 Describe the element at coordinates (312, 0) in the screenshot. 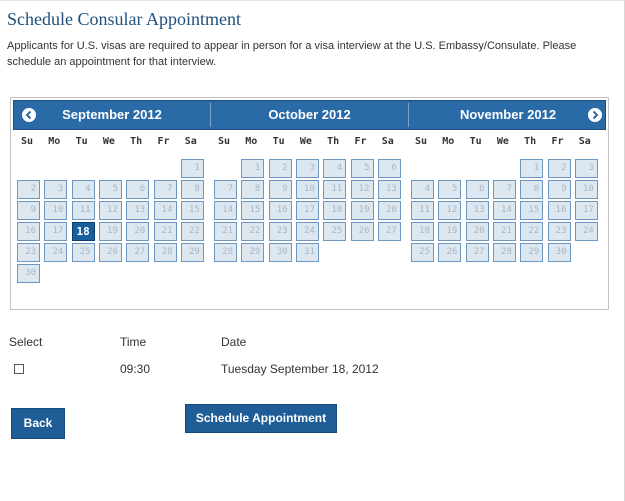

I see `top-border` at that location.